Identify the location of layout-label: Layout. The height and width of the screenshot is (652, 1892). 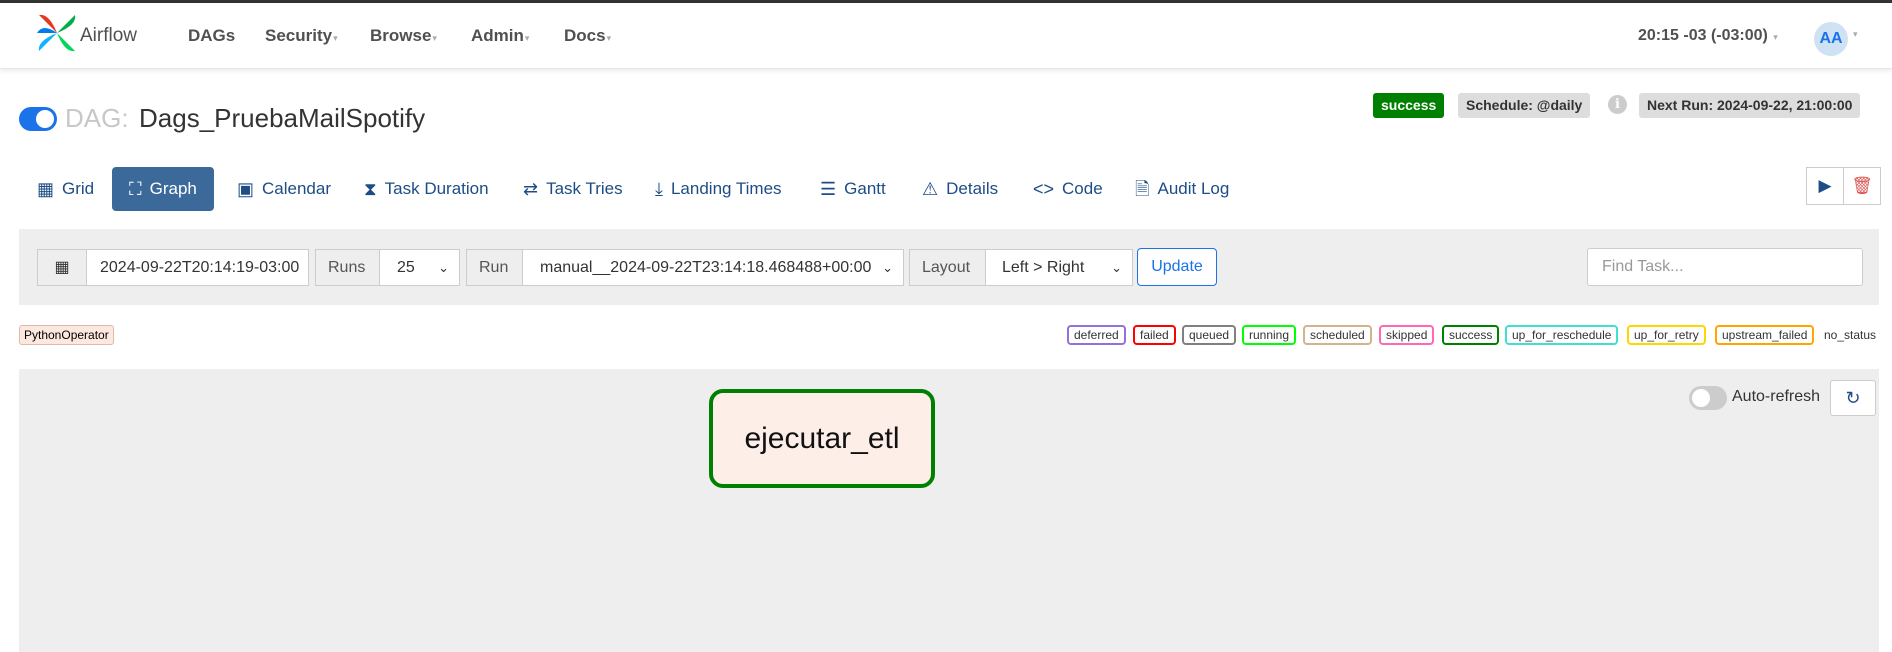
(947, 267).